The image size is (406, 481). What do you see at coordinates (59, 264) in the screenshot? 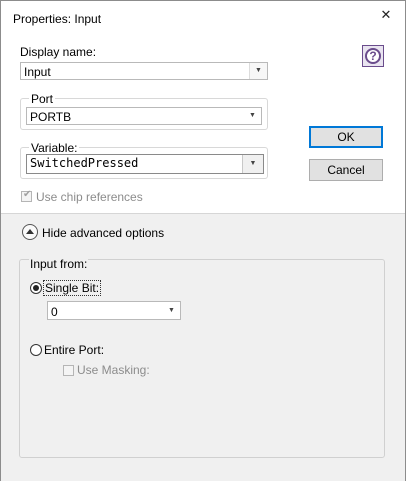
I see `input-from-label: Input from:` at bounding box center [59, 264].